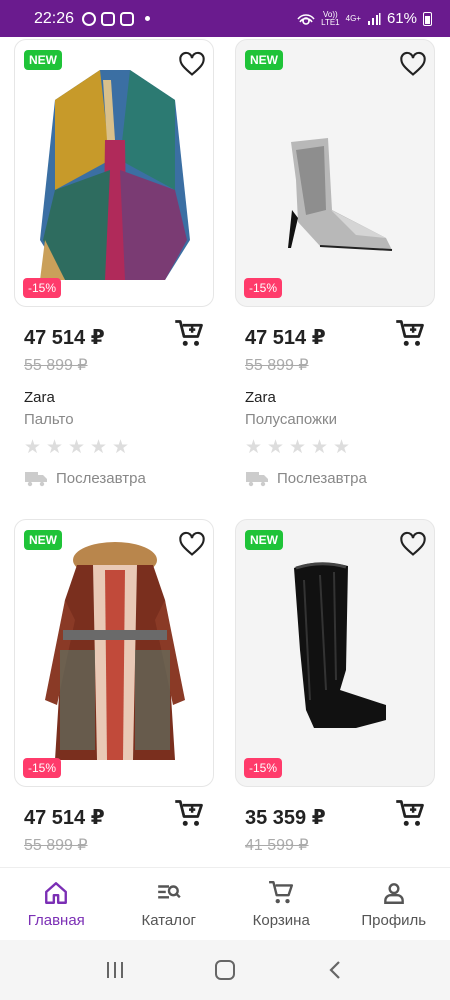 The height and width of the screenshot is (1000, 450). Describe the element at coordinates (281, 904) in the screenshot. I see `nav-cart: Корзина` at that location.